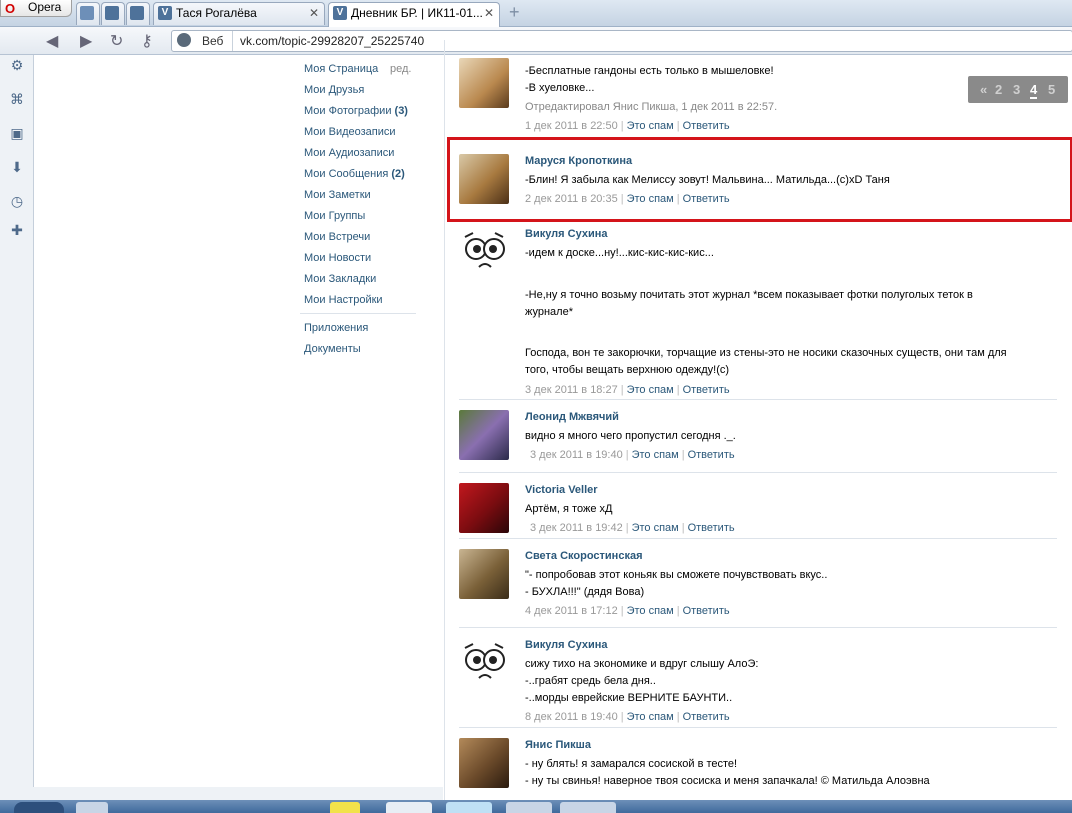 Image resolution: width=1072 pixels, height=813 pixels. What do you see at coordinates (340, 279) in the screenshot?
I see `menu-item-bookmarks: Мои Закладки` at bounding box center [340, 279].